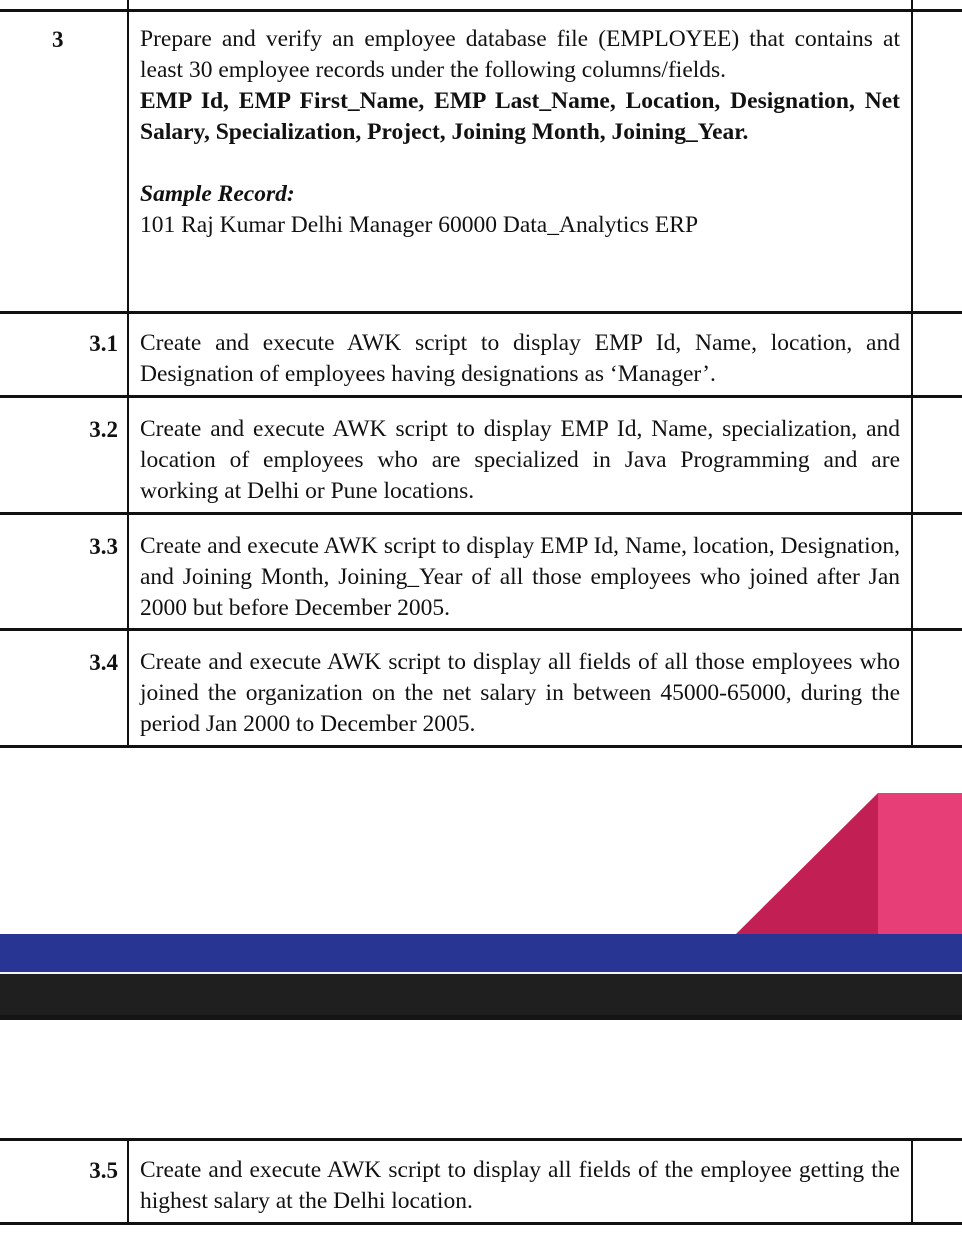 This screenshot has width=962, height=1249. I want to click on row-number: 3.1, so click(103, 343).